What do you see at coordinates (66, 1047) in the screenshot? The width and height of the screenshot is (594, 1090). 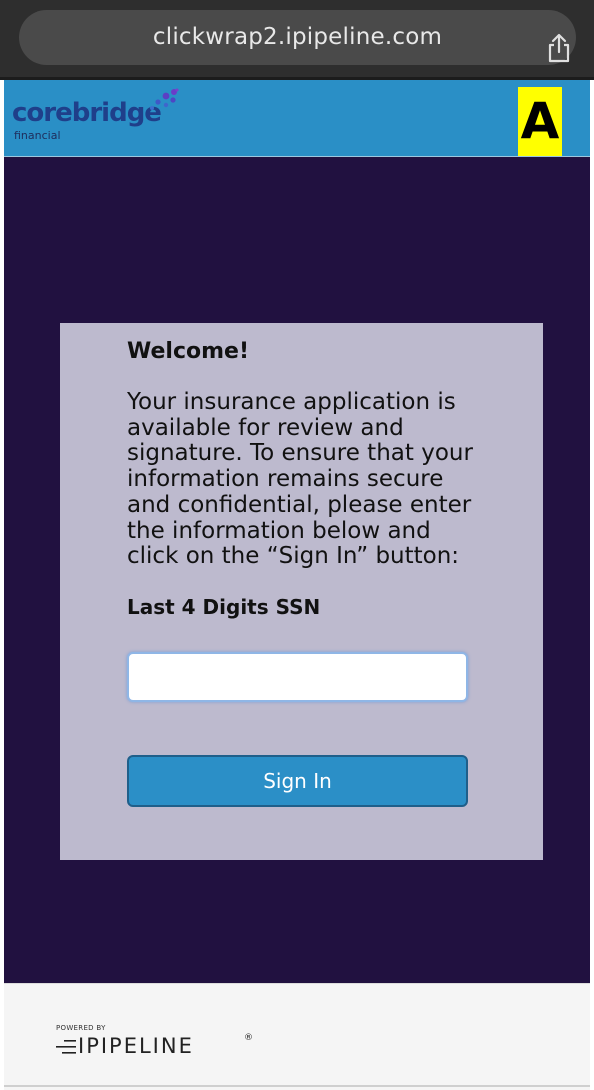 I see `ipipeline-lines-icon` at bounding box center [66, 1047].